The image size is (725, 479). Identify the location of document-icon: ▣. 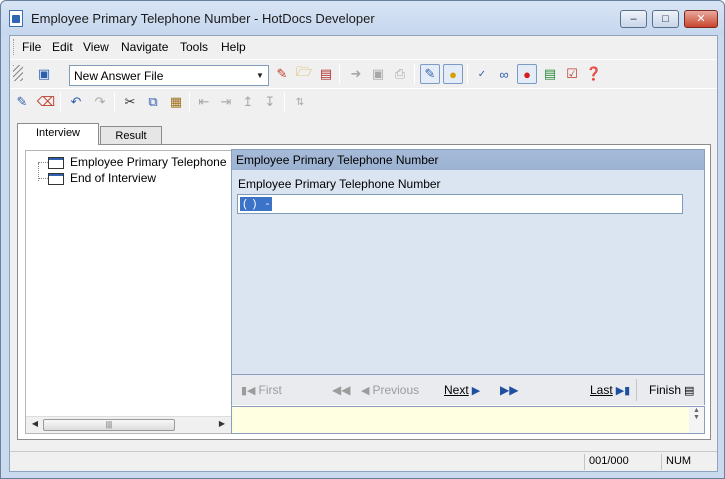
(44, 74).